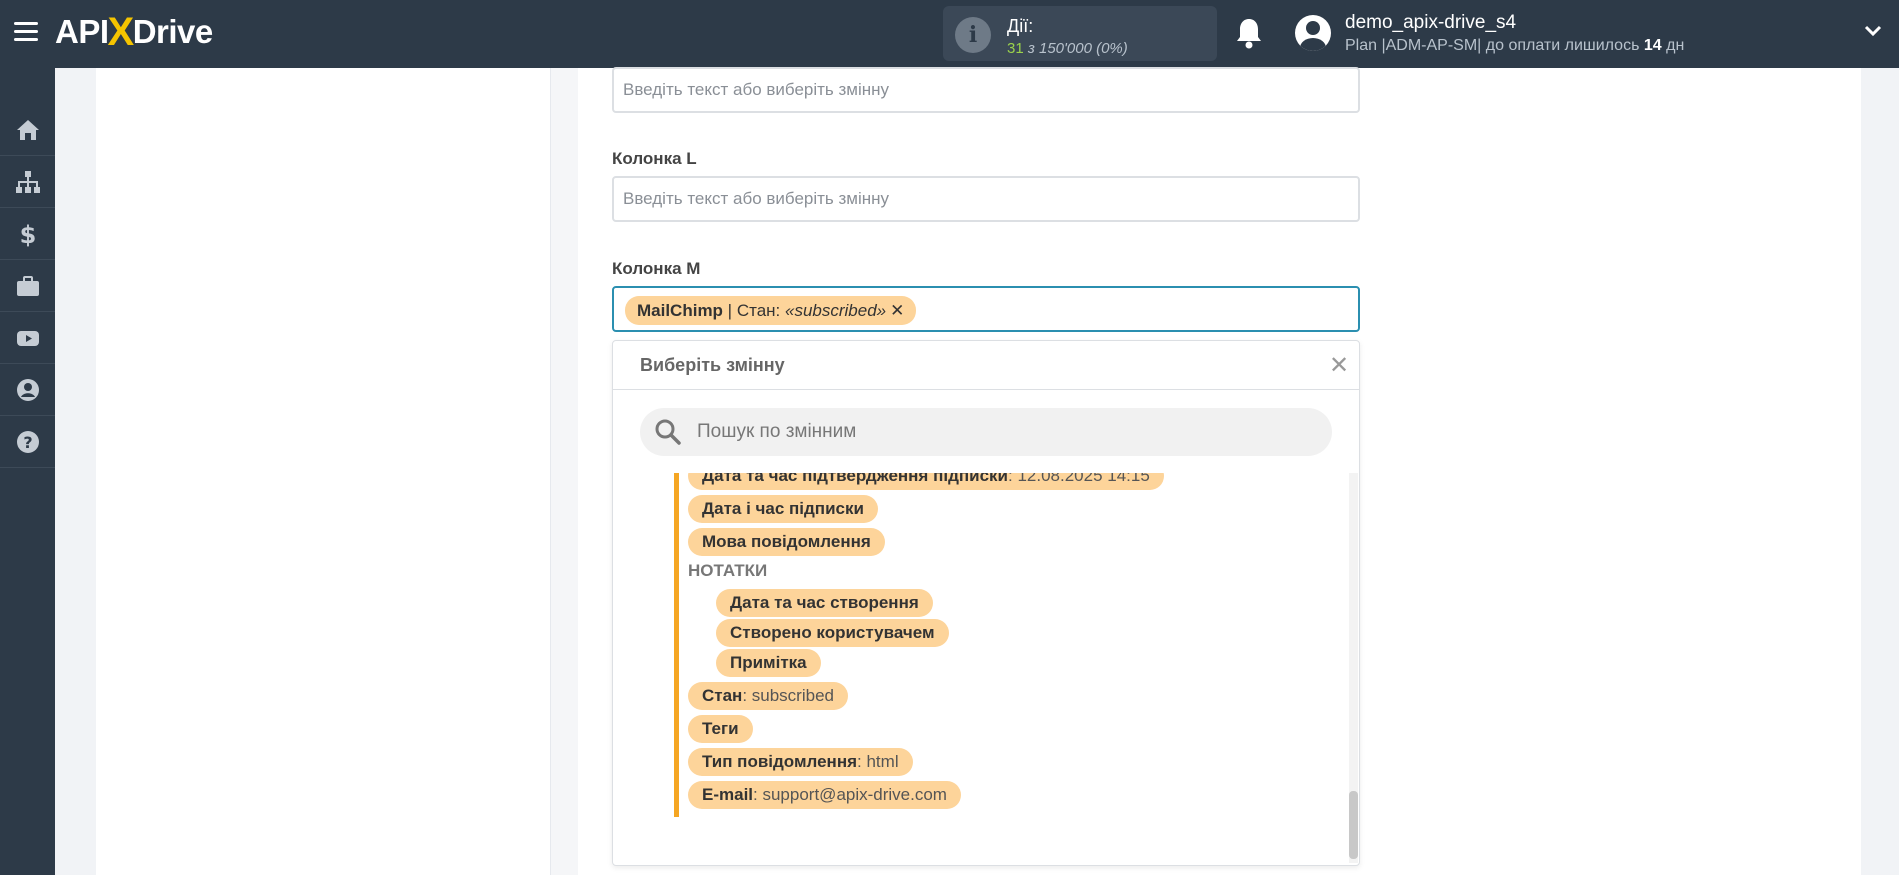 This screenshot has height=875, width=1899. I want to click on column-l-label: Колонка L, so click(654, 158).